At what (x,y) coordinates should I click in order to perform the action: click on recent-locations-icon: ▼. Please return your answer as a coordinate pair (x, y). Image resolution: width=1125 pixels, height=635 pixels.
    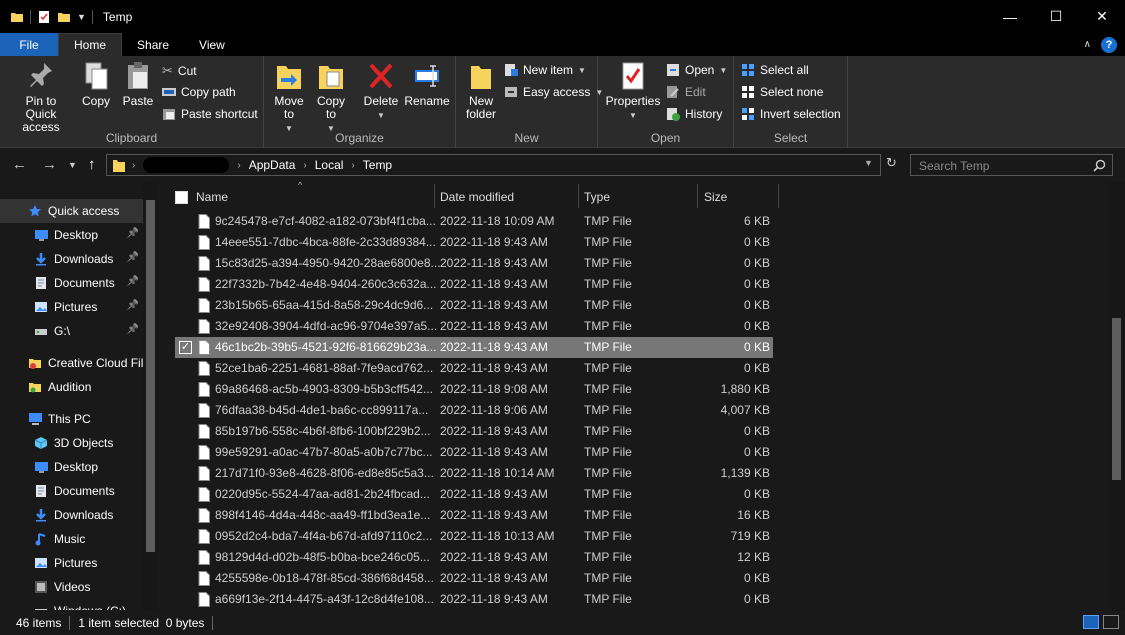
    Looking at the image, I should click on (72, 165).